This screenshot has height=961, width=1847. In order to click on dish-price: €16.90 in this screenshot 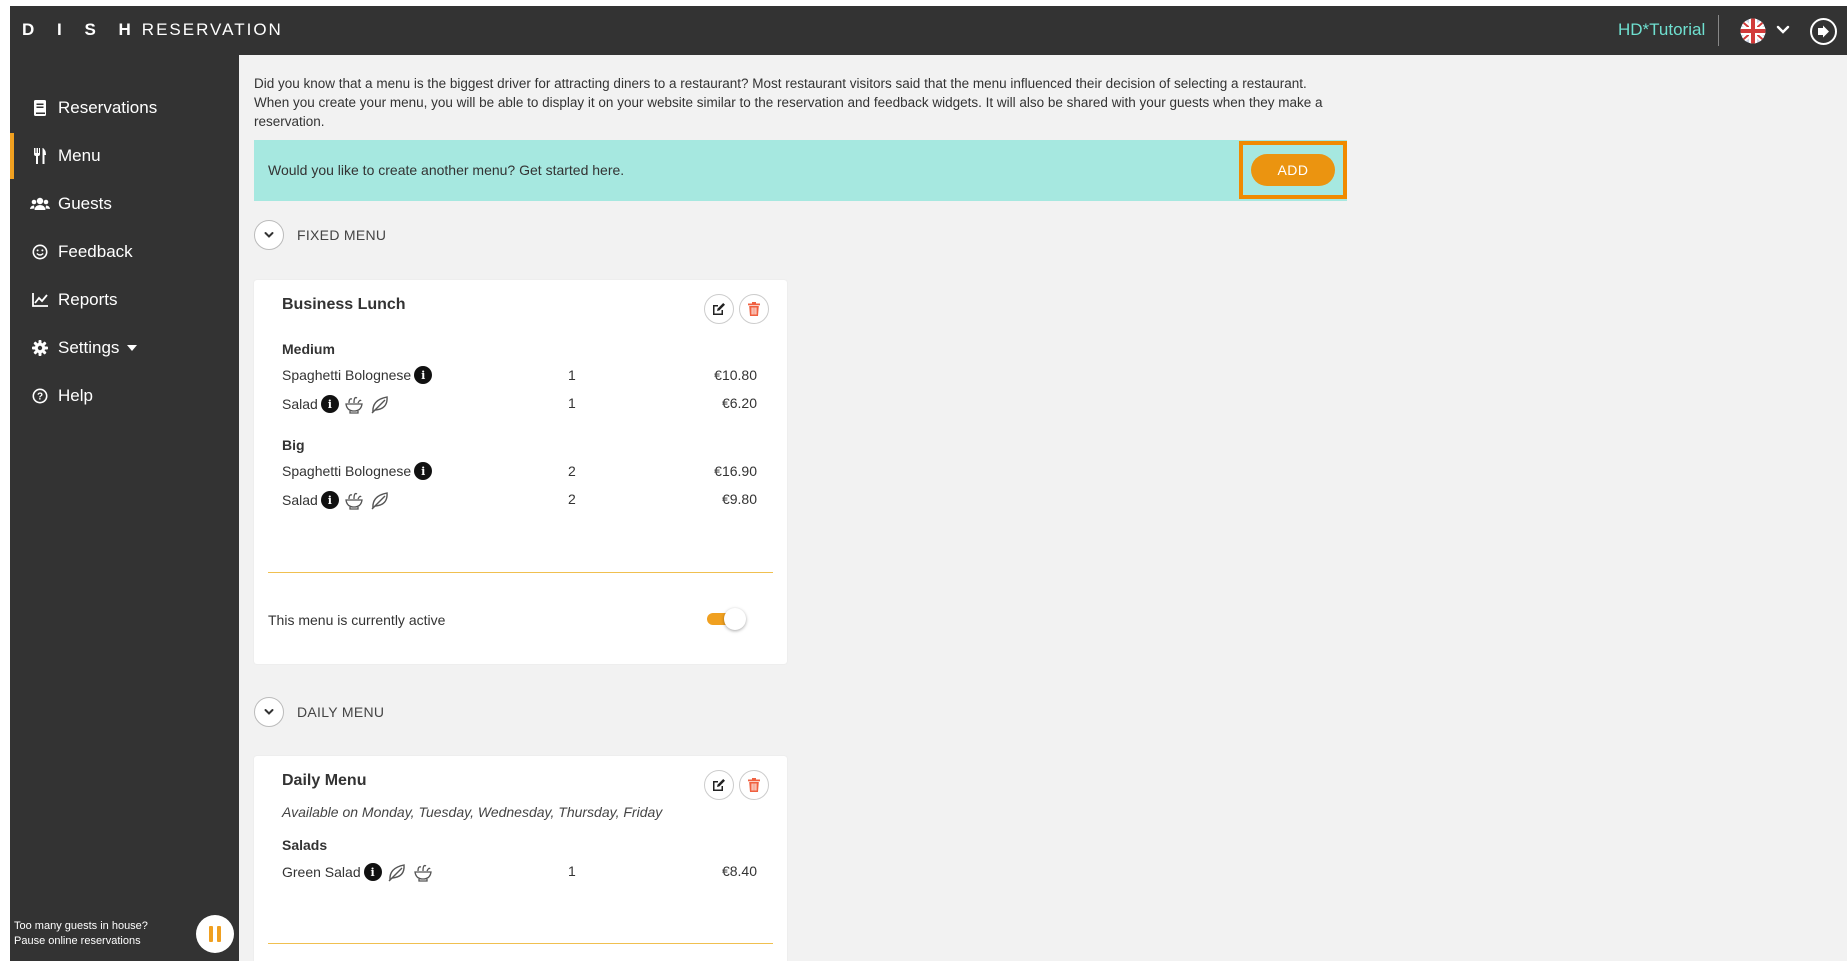, I will do `click(735, 471)`.